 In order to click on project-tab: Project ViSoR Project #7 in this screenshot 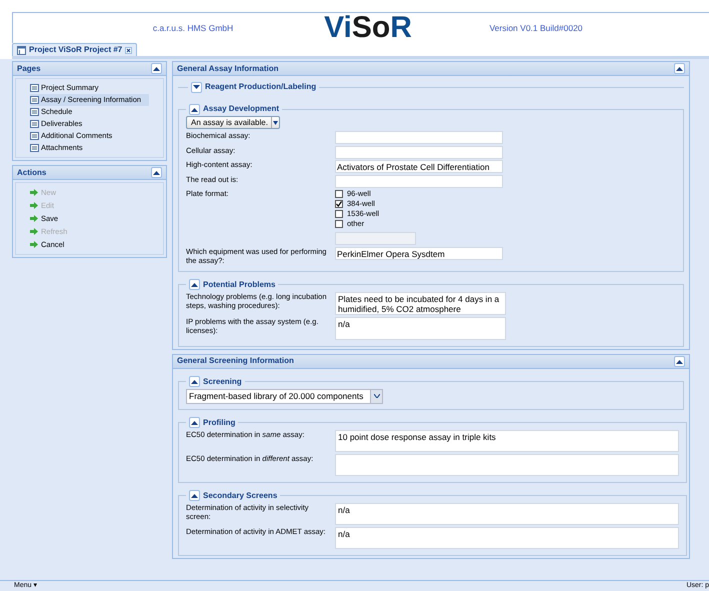, I will do `click(75, 49)`.